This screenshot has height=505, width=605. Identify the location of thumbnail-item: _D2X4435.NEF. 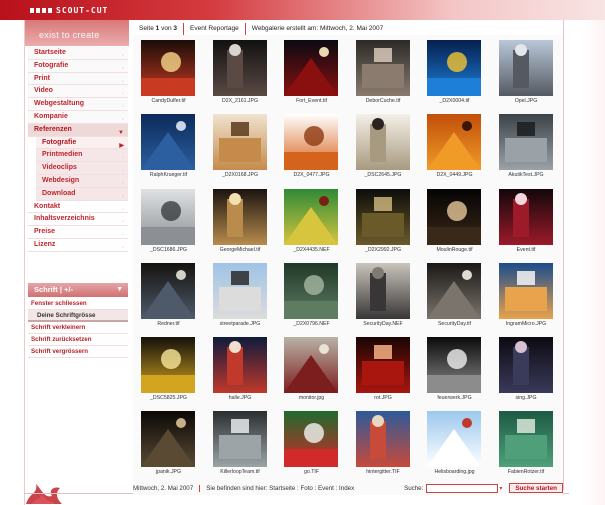
(312, 223).